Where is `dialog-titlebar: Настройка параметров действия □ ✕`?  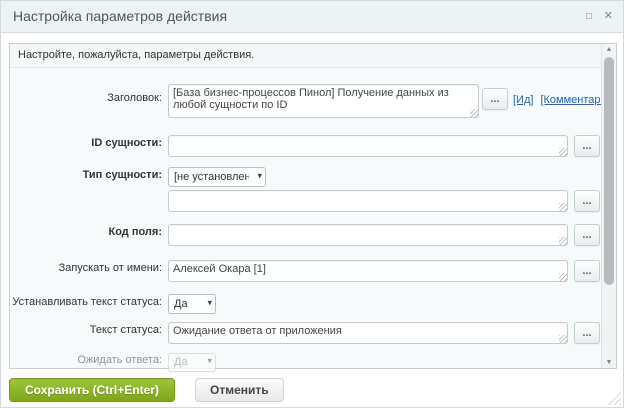 dialog-titlebar: Настройка параметров действия □ ✕ is located at coordinates (312, 17).